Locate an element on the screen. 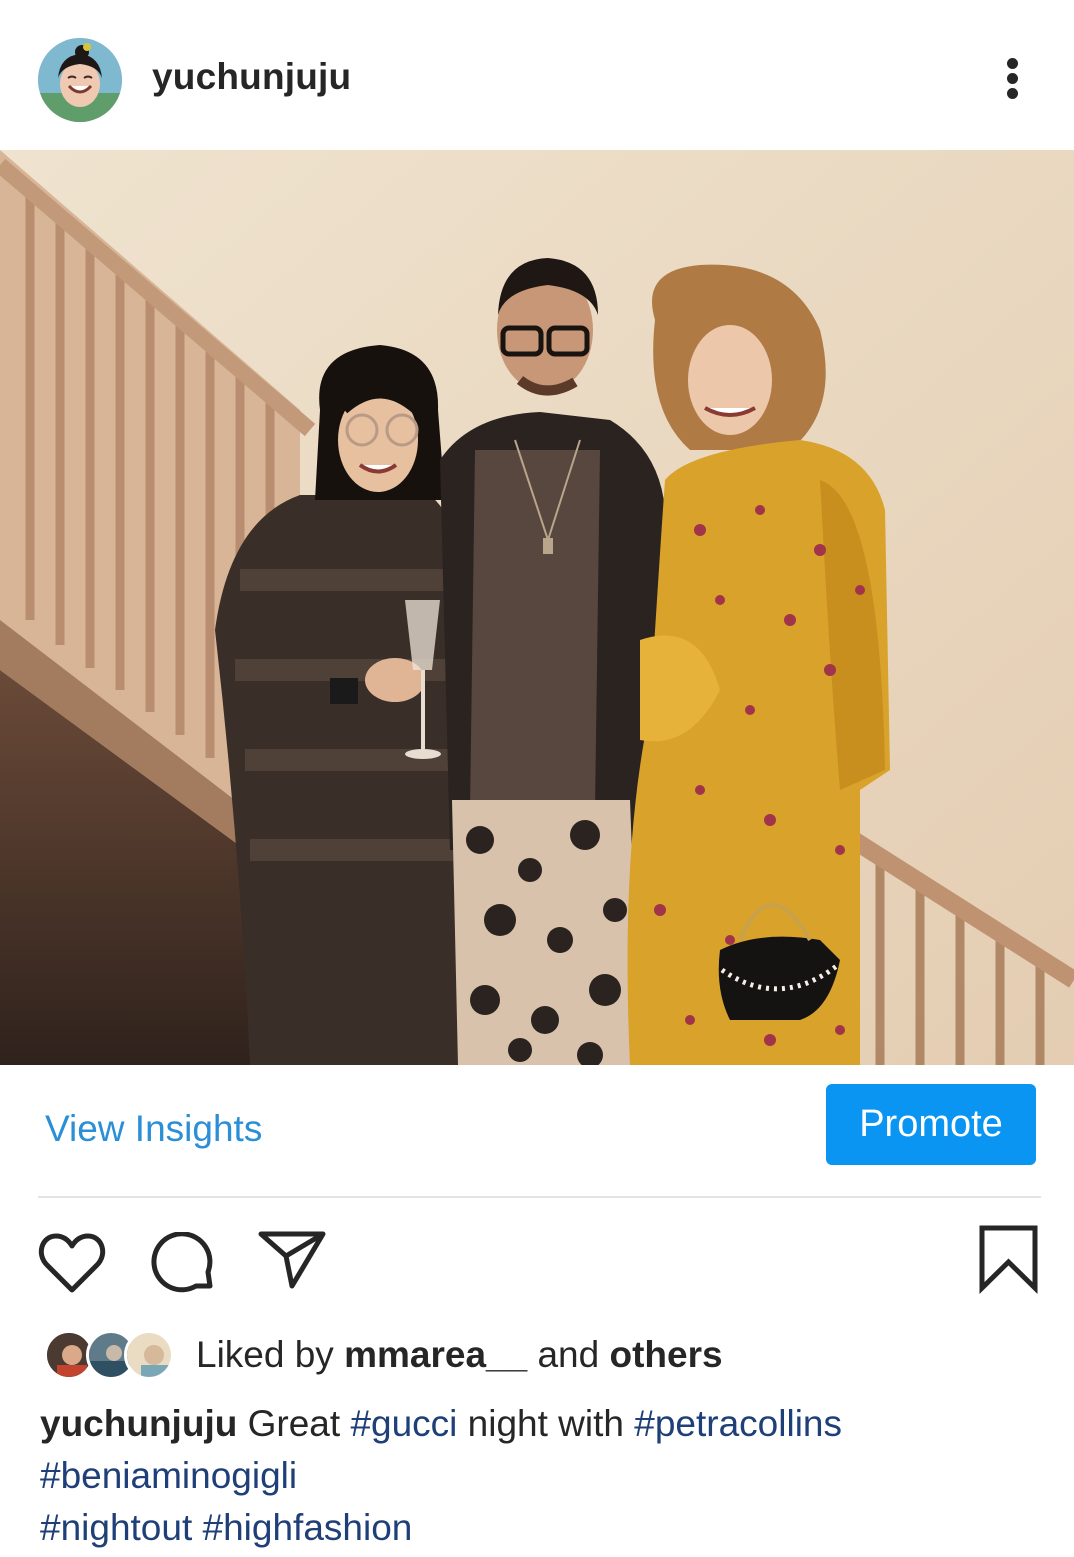 Image resolution: width=1074 pixels, height=1557 pixels. paper-plane-icon is located at coordinates (292, 1260).